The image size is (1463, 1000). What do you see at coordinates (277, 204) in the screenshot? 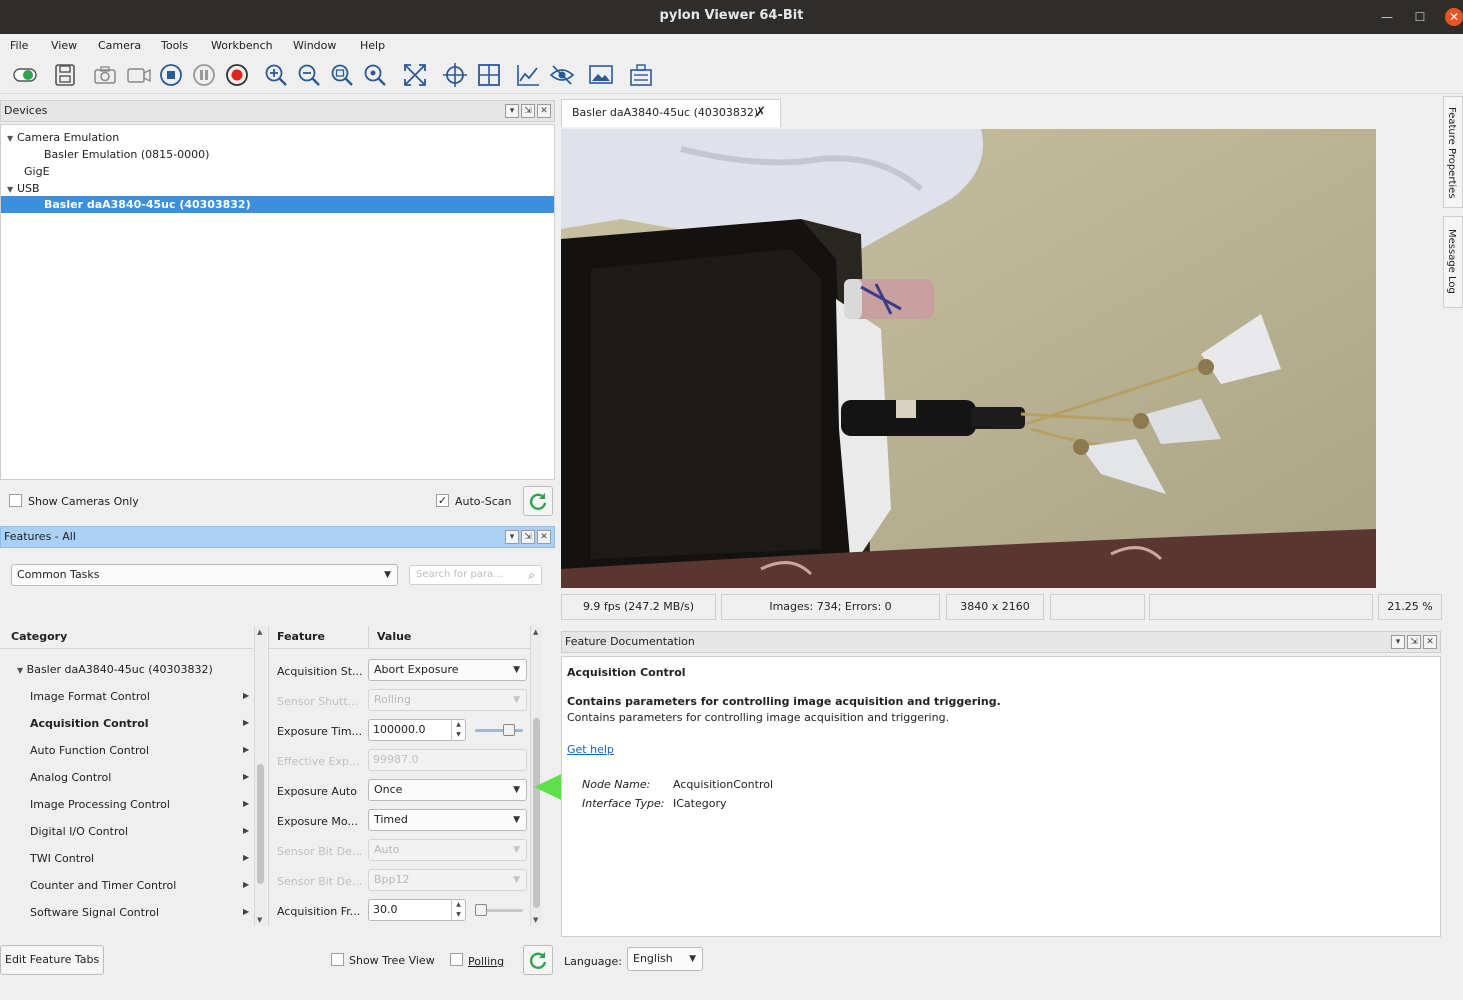
I see `tree-item-basler-usb-camera: Basler daA3840-45uc (40303832)` at bounding box center [277, 204].